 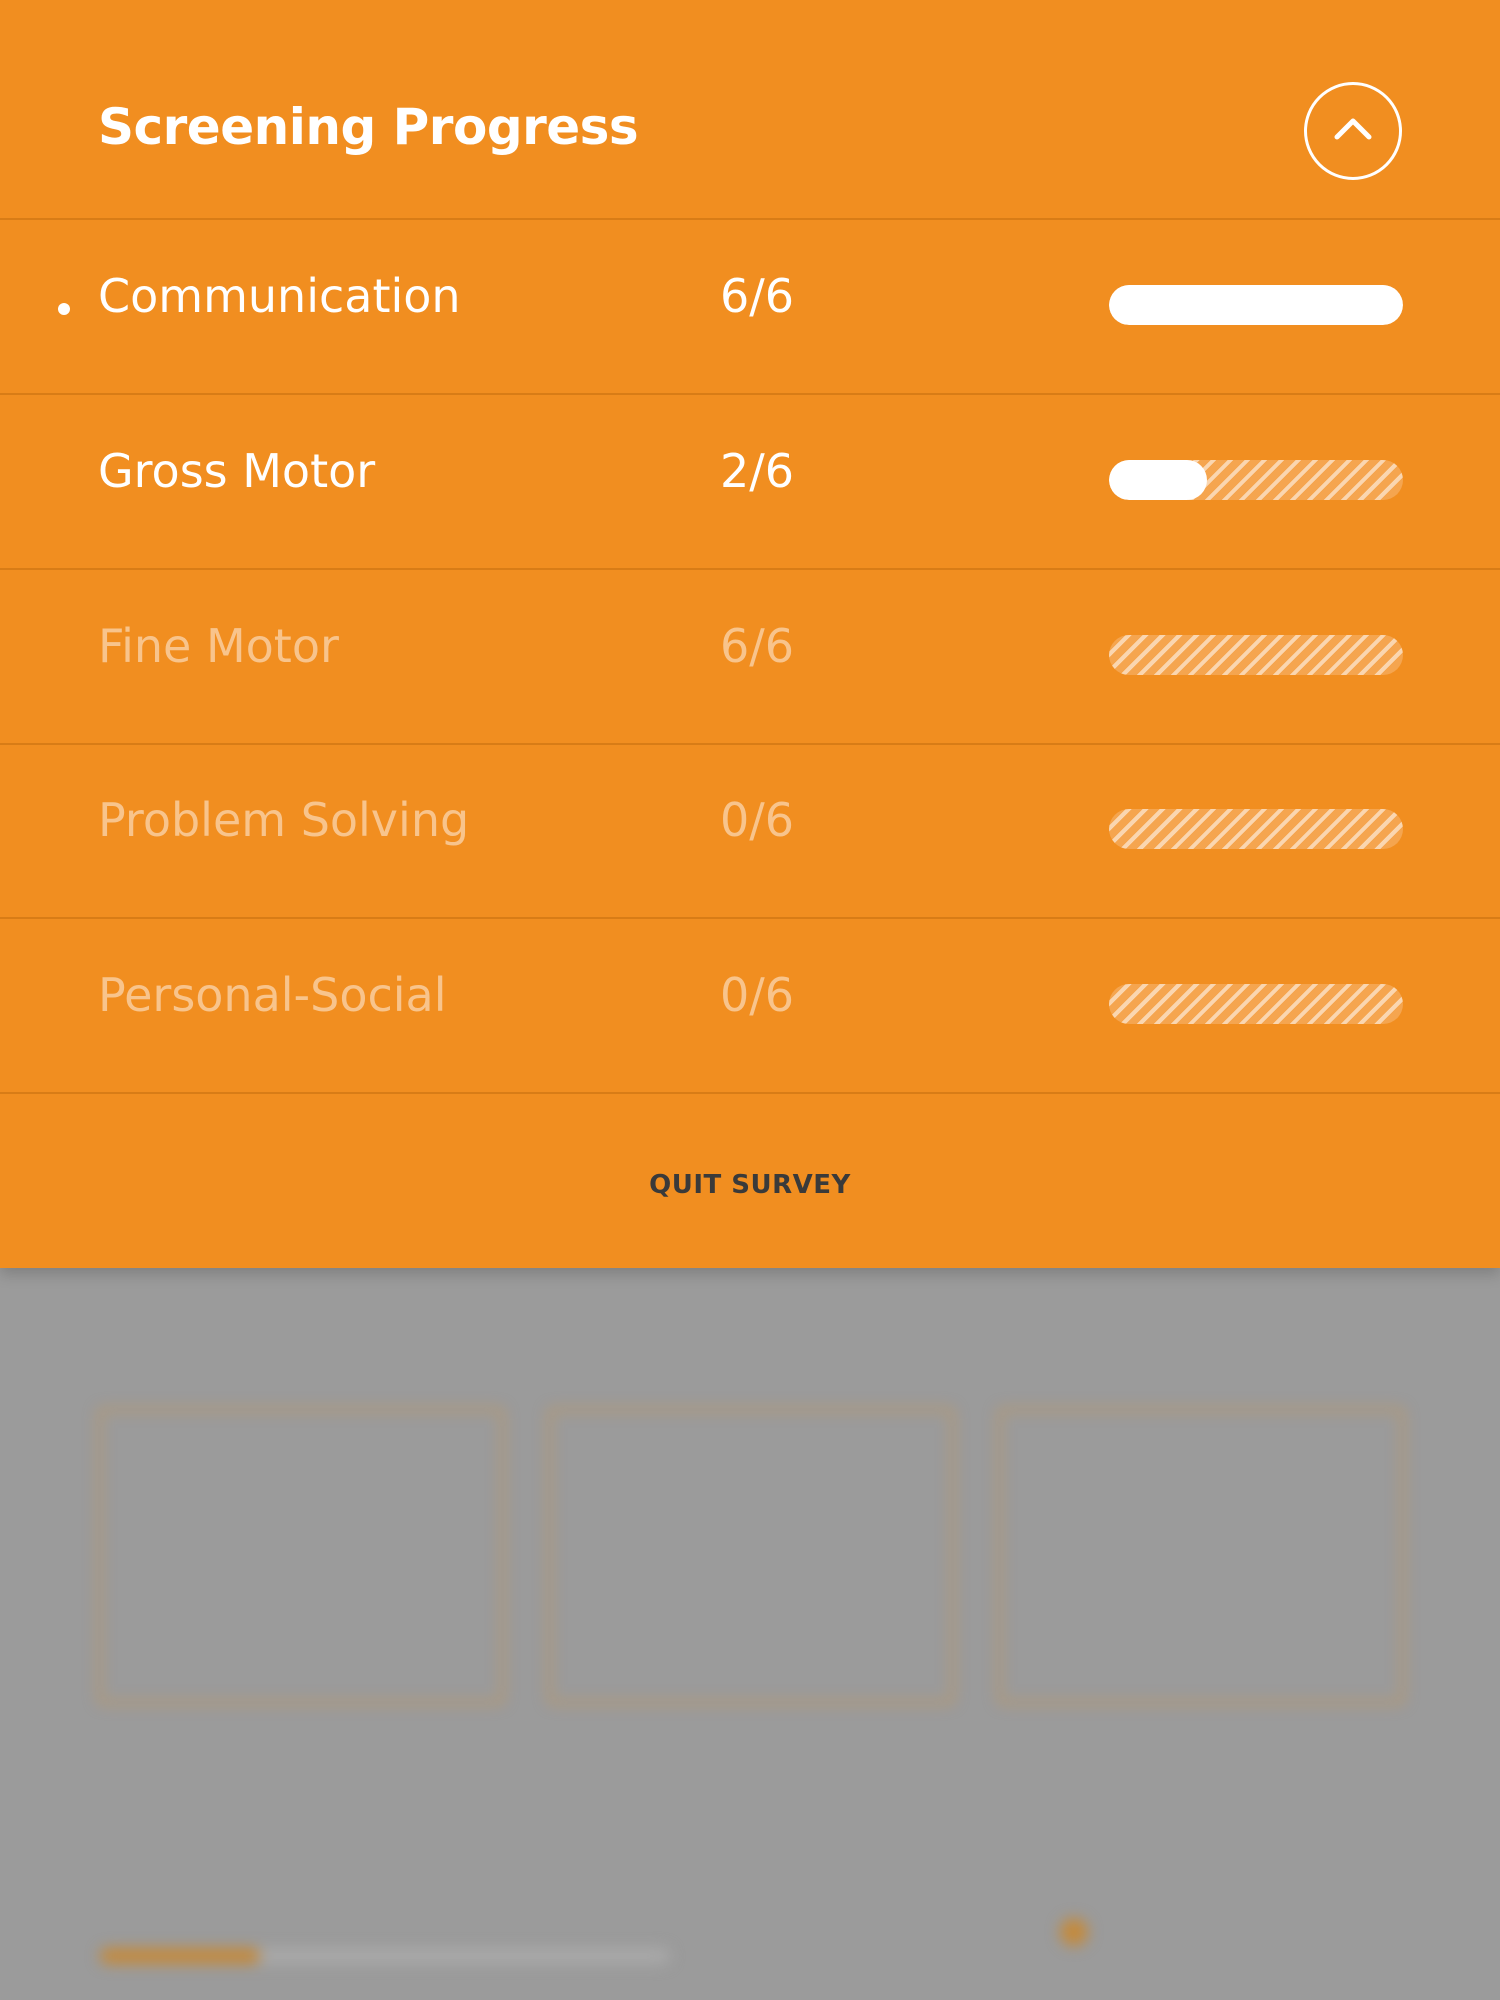 What do you see at coordinates (272, 995) in the screenshot?
I see `domain-label: Personal-Social` at bounding box center [272, 995].